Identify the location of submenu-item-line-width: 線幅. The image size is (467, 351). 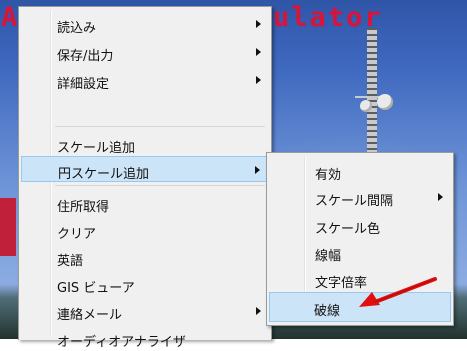
(360, 252).